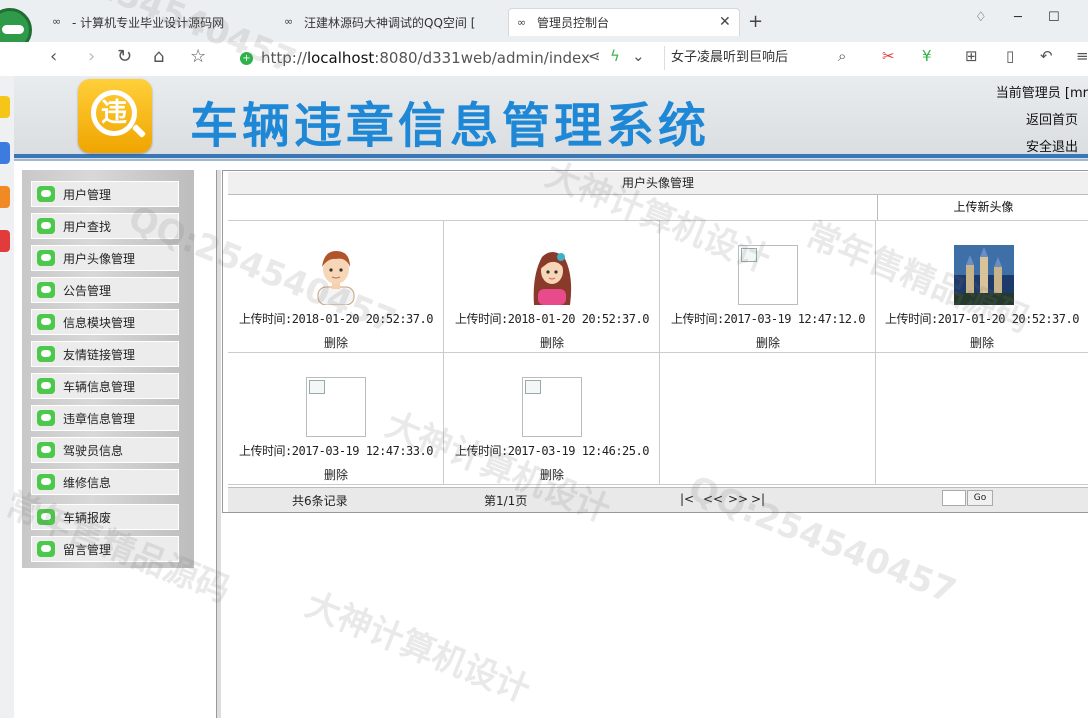 This screenshot has height=718, width=1088. Describe the element at coordinates (87, 482) in the screenshot. I see `sidebar-item-label: 维修信息` at that location.